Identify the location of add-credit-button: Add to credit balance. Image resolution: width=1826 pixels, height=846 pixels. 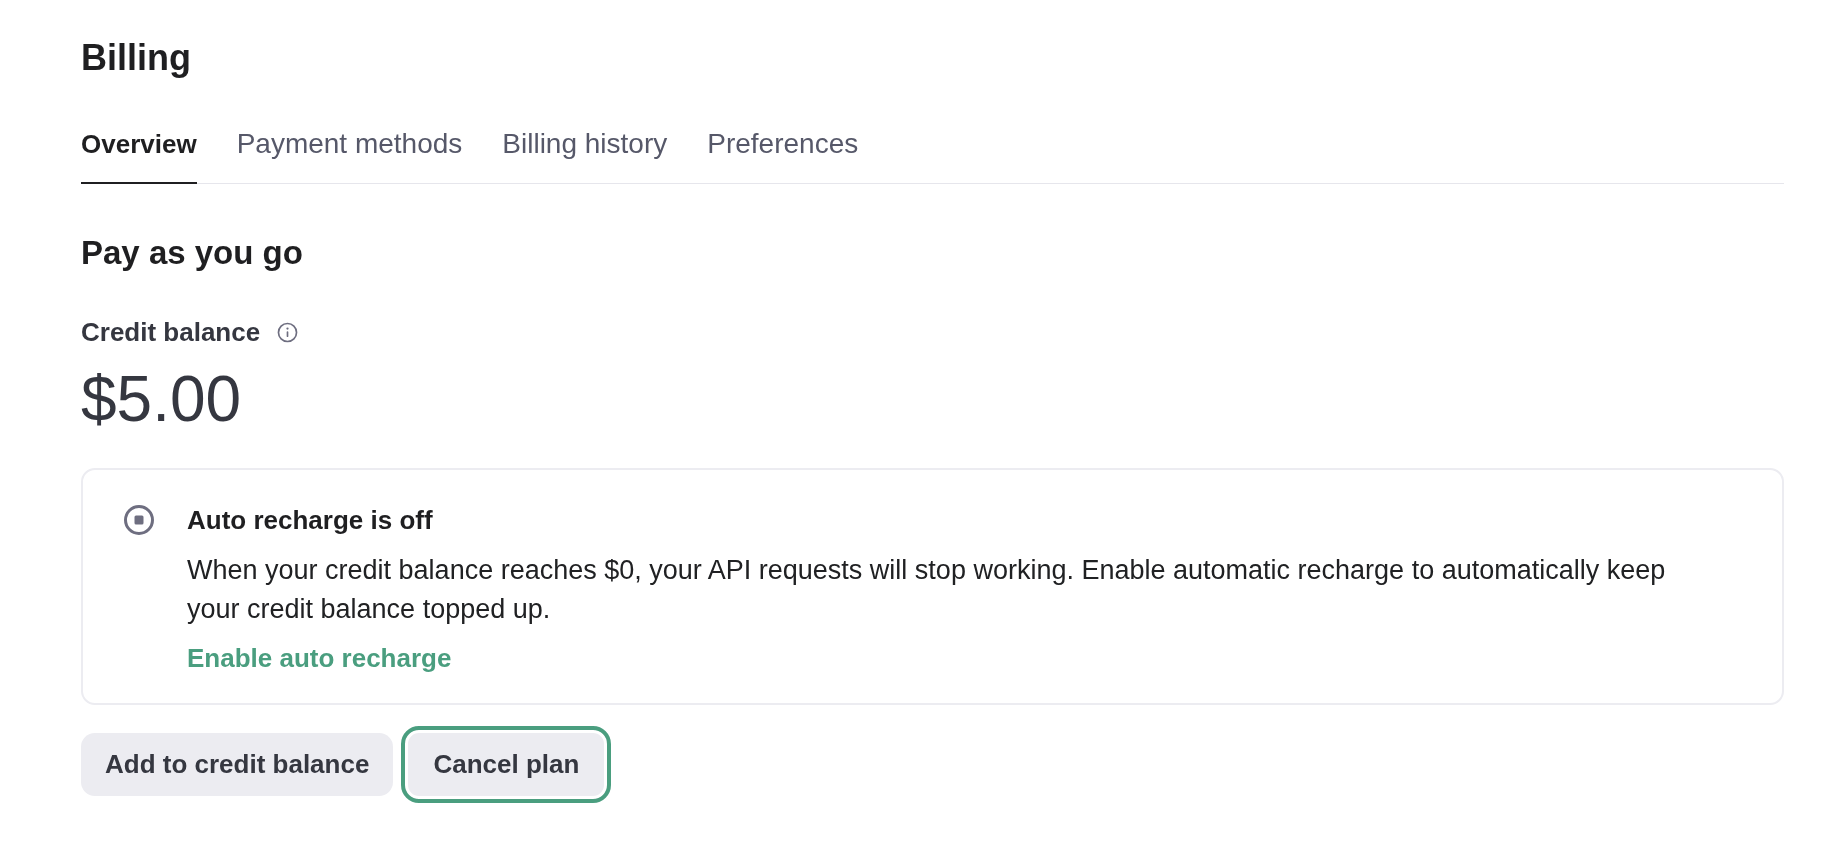
(237, 764).